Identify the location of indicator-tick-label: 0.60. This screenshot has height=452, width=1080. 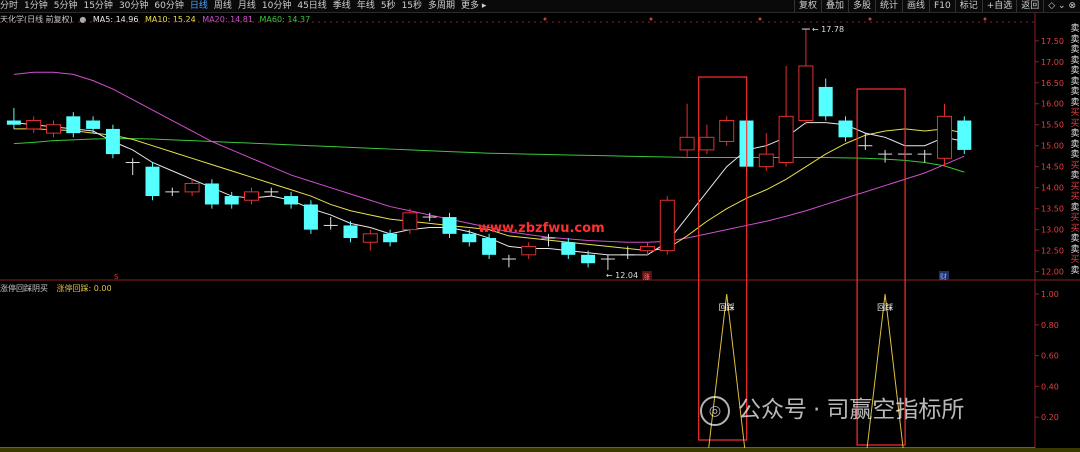
(1050, 356).